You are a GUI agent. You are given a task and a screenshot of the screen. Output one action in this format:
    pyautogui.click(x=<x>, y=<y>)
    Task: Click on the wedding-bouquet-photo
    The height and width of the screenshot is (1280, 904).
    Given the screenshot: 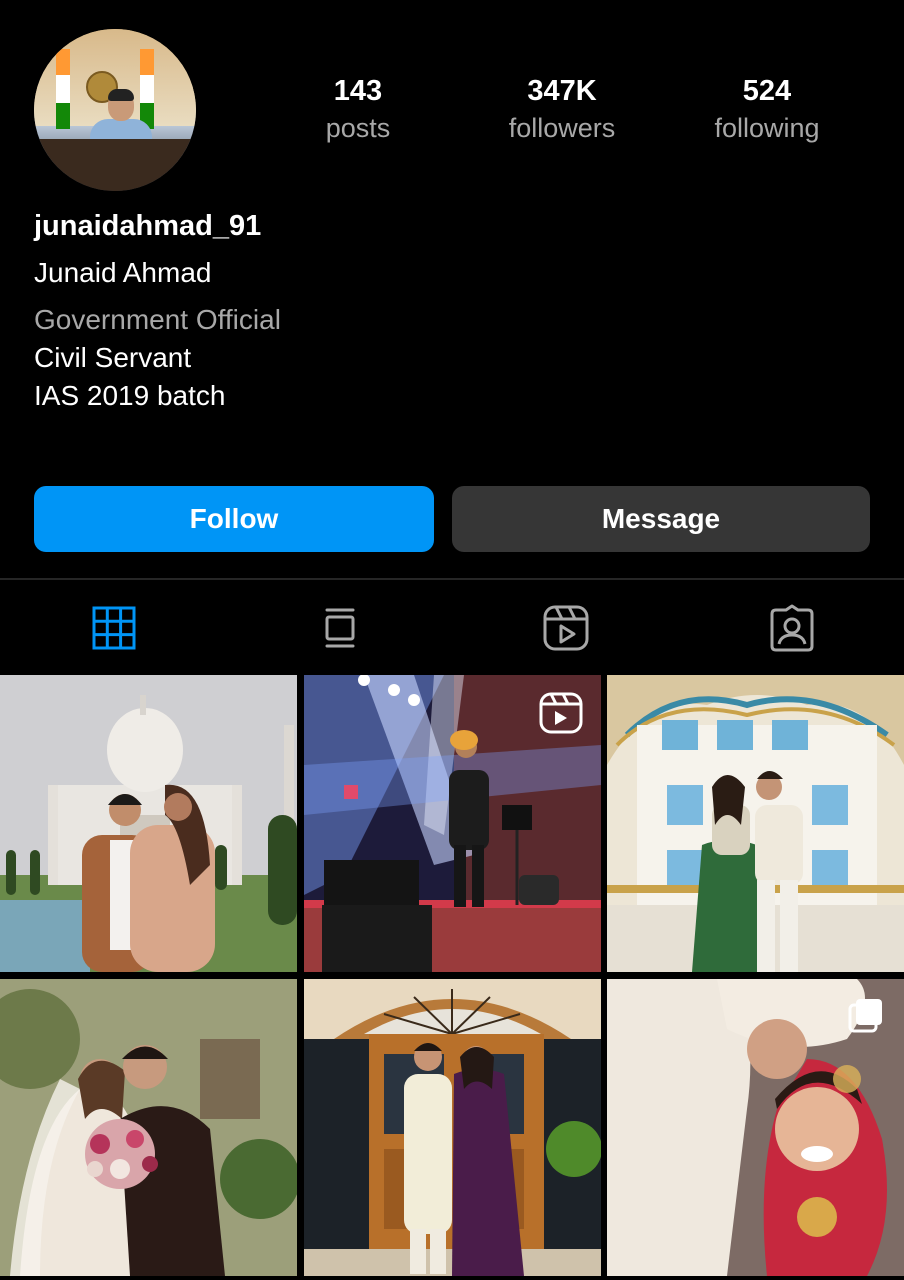 What is the action you would take?
    pyautogui.click(x=148, y=1127)
    